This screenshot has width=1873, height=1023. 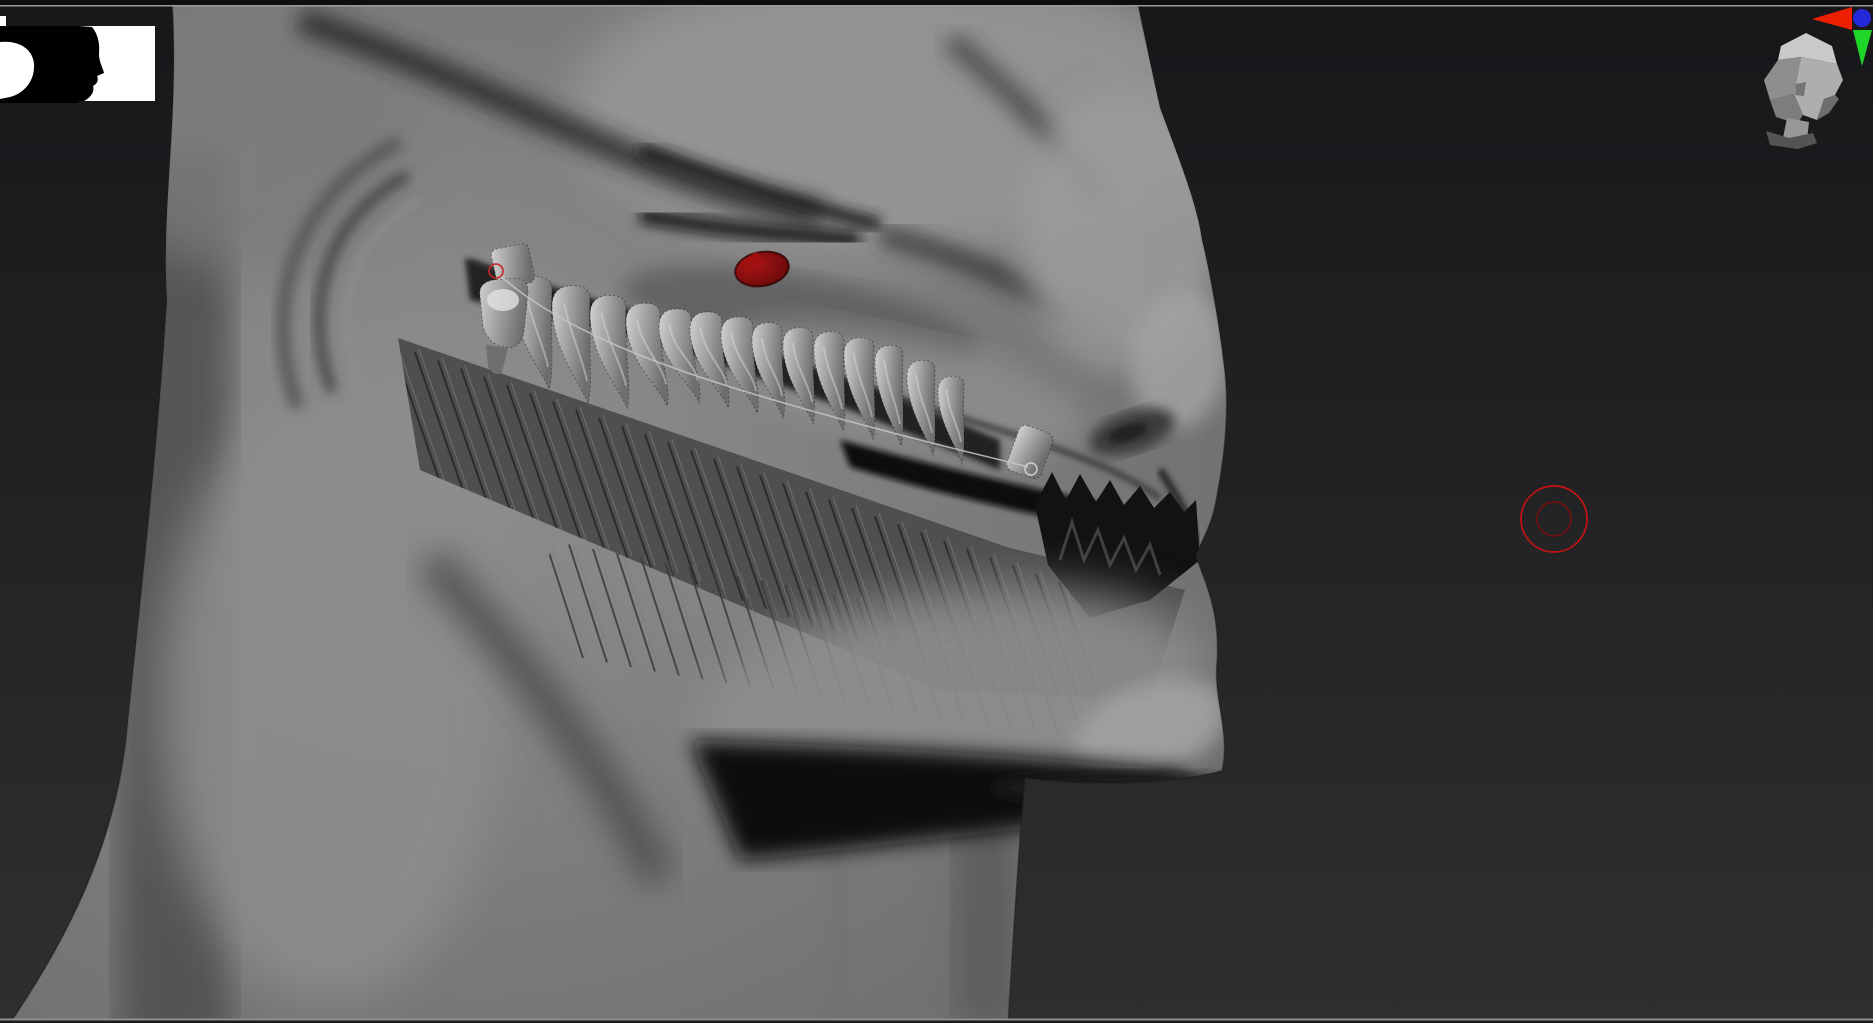 What do you see at coordinates (936, 6) in the screenshot?
I see `top-border-line` at bounding box center [936, 6].